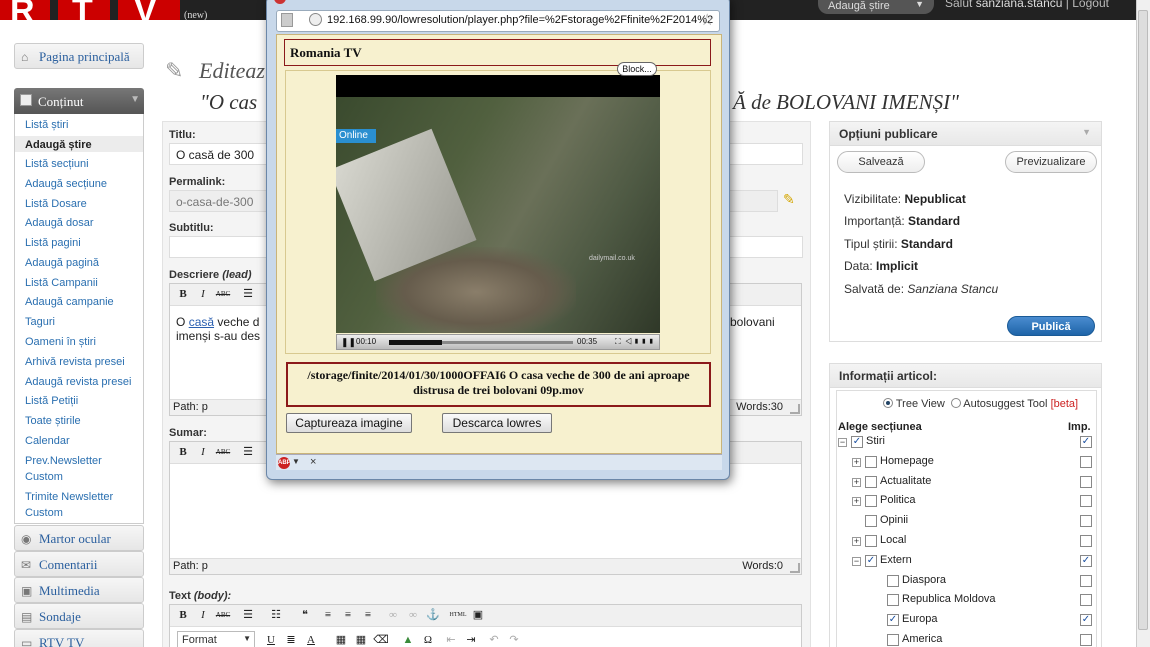 This screenshot has width=1150, height=647. I want to click on pause-icon: ❚❚, so click(348, 342).